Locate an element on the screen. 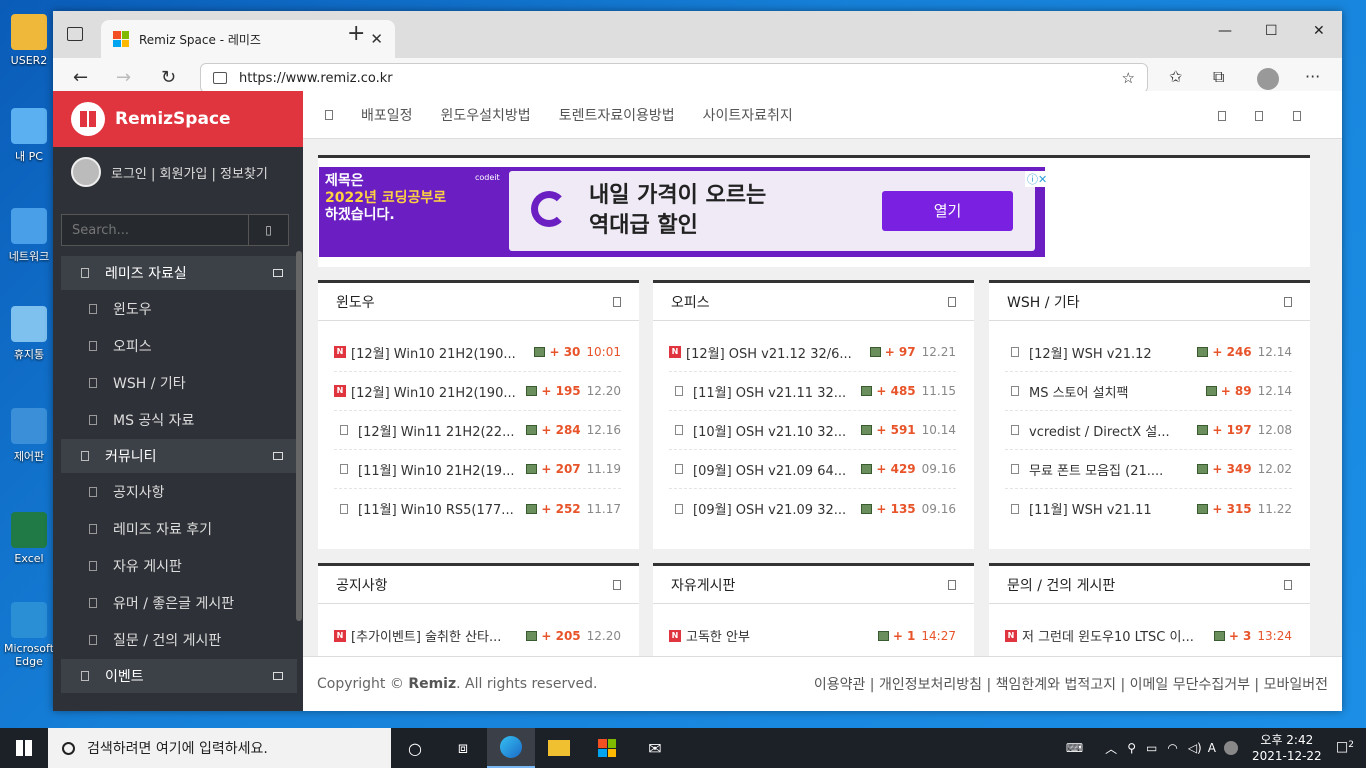 The width and height of the screenshot is (1366, 768). sidebar-scrollbar is located at coordinates (299, 436).